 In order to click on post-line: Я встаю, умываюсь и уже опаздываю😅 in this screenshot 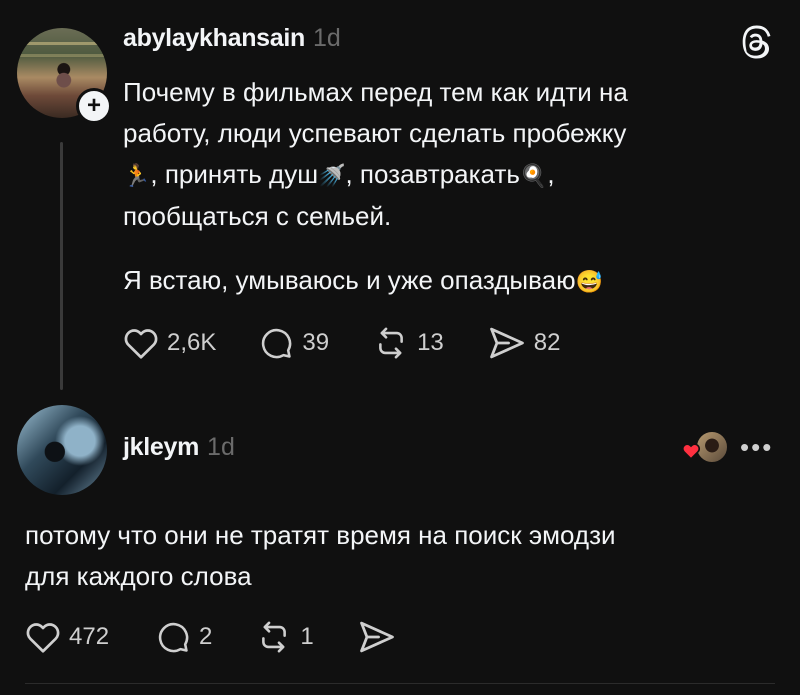, I will do `click(443, 281)`.